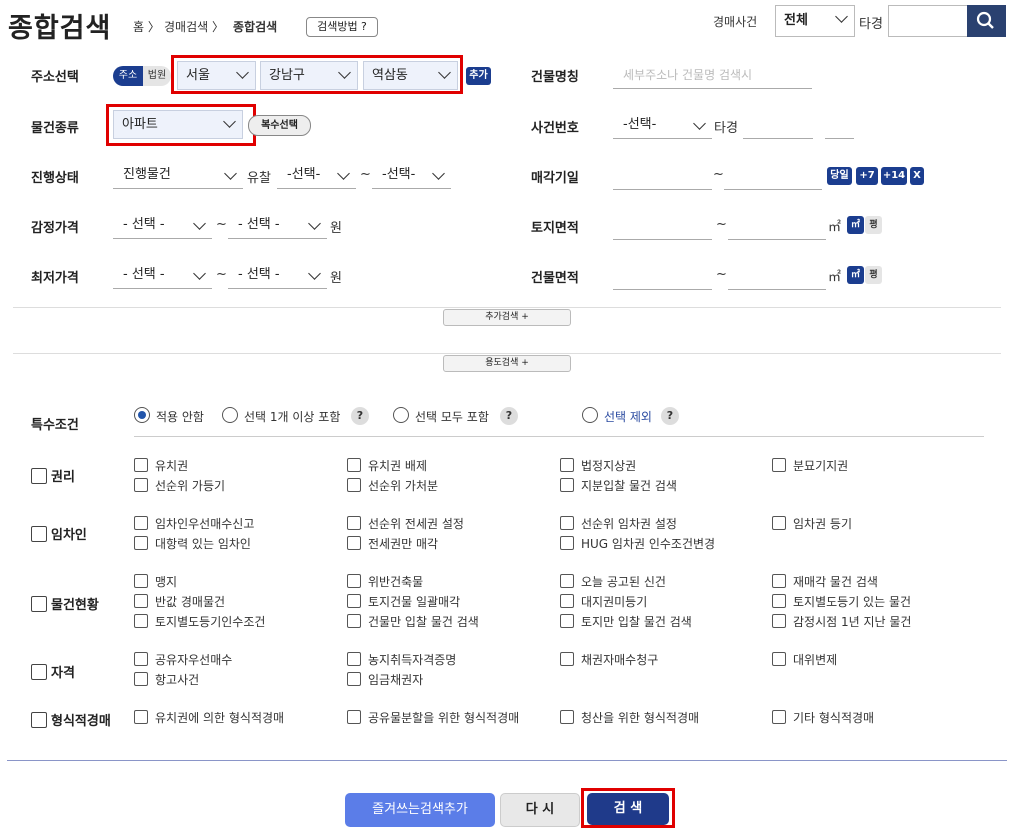 This screenshot has width=1013, height=838. I want to click on district-select: 강남구, so click(309, 75).